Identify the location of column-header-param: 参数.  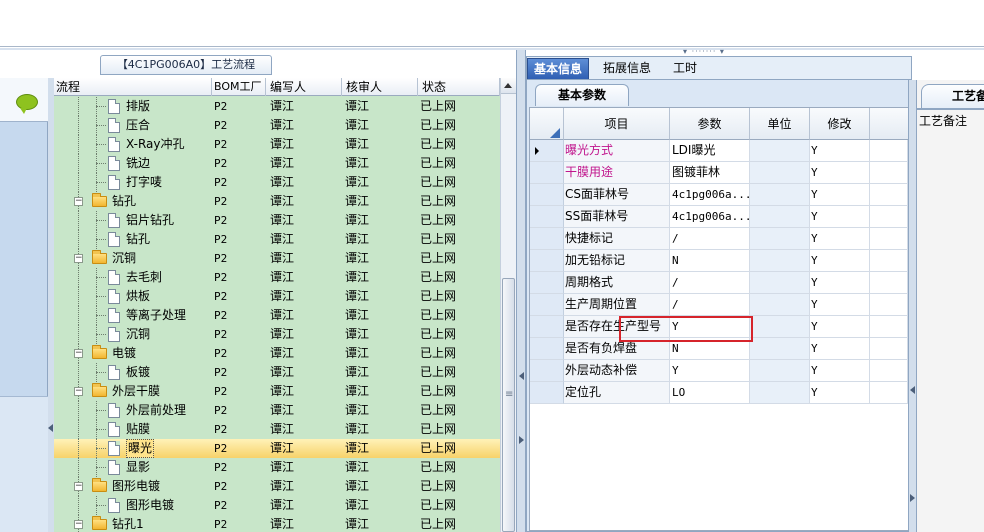
(710, 124).